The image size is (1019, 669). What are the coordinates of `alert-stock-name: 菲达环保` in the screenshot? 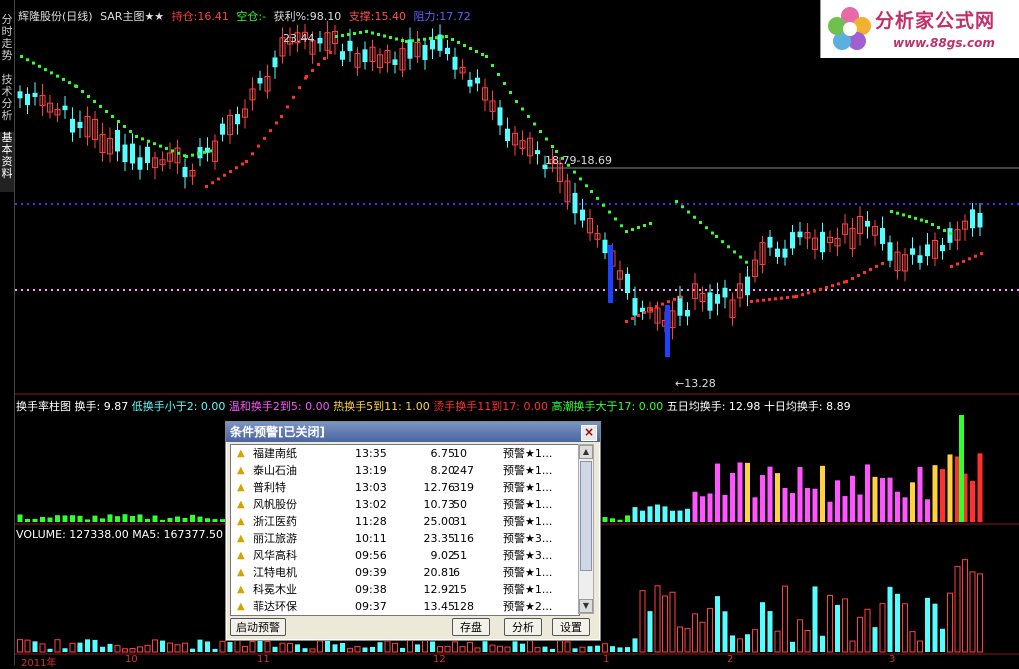 It's located at (275, 606).